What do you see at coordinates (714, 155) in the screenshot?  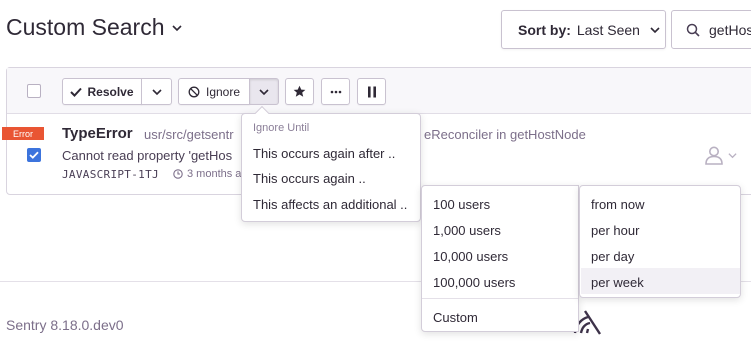 I see `user-icon` at bounding box center [714, 155].